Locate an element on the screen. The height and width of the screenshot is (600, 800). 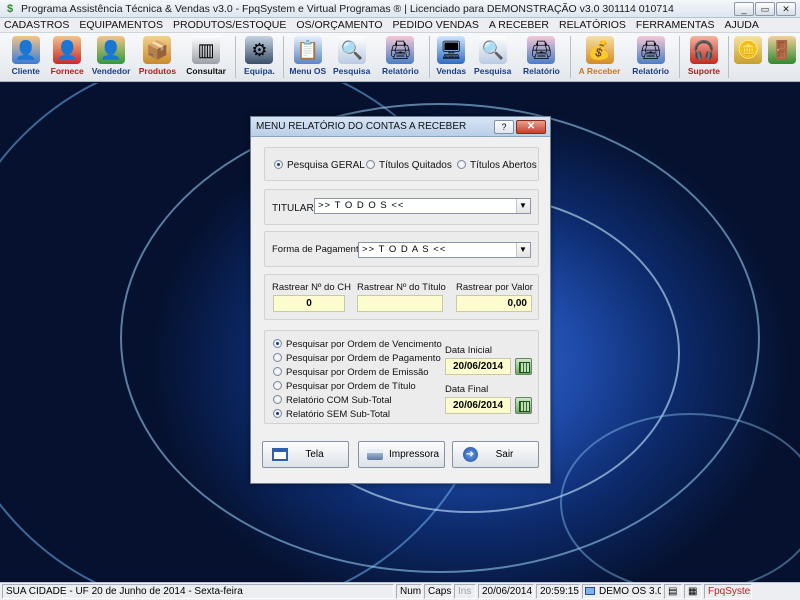
toolbar-menu-os-button: 📋 Menu OS is located at coordinates (307, 57).